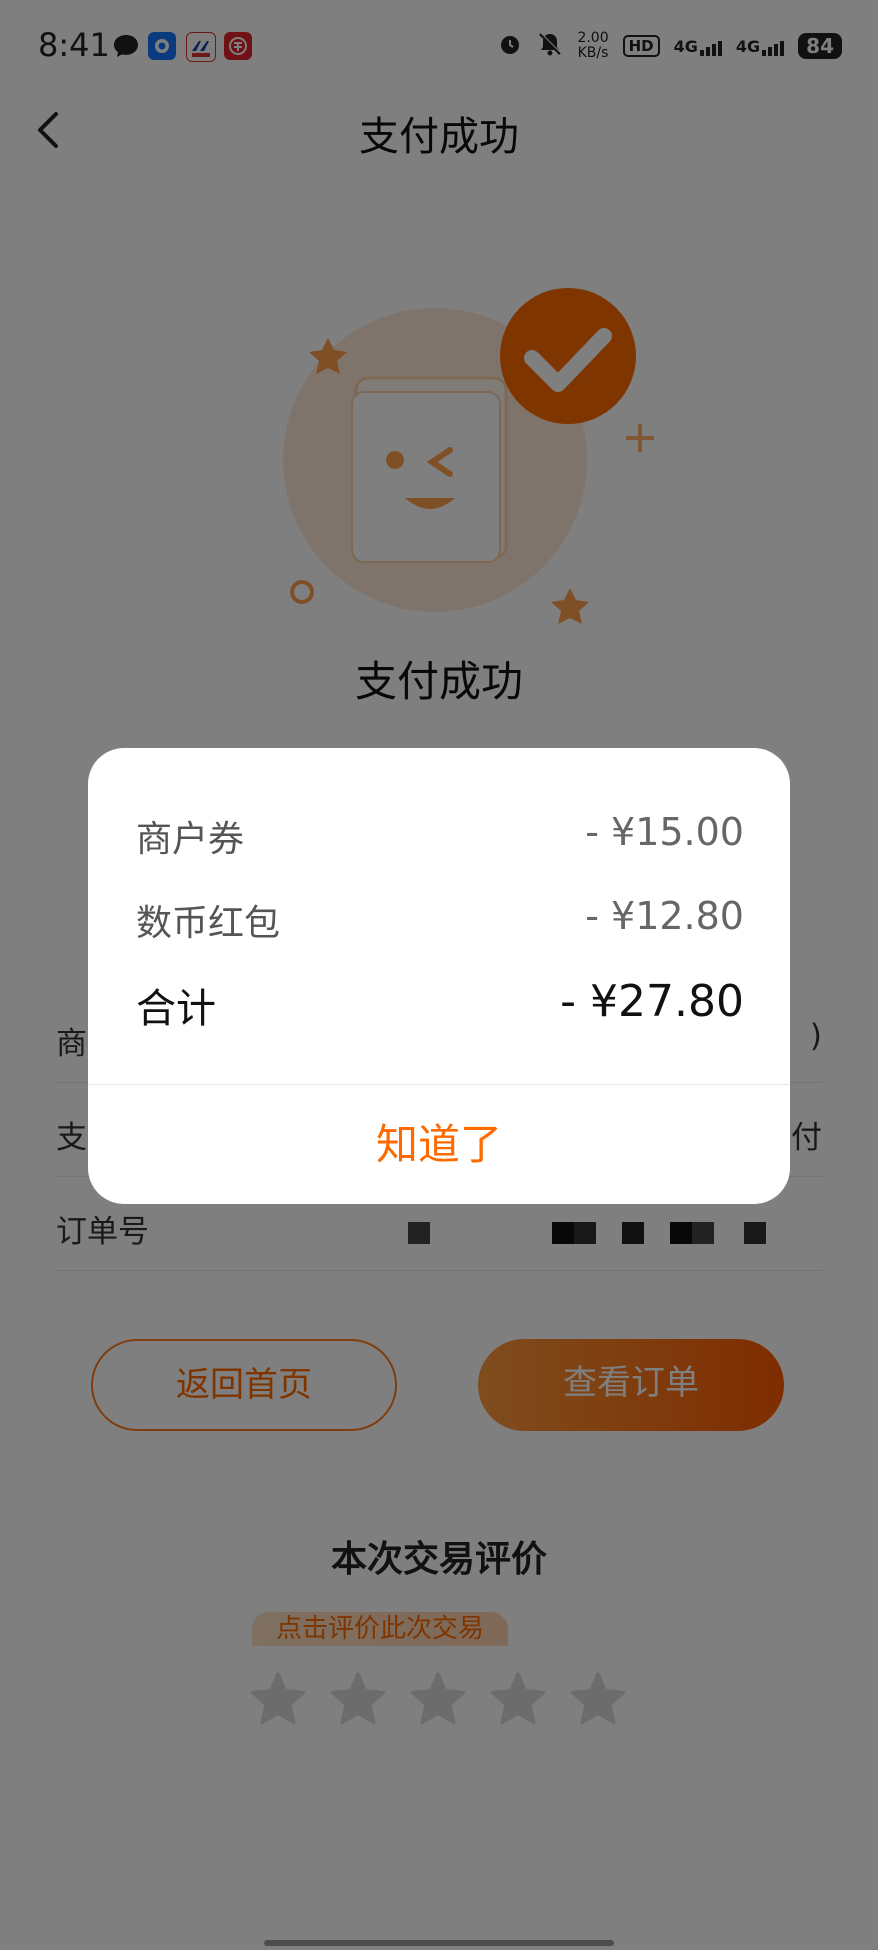 This screenshot has width=878, height=1950. I want to click on dialog-row-label: 商户券, so click(190, 839).